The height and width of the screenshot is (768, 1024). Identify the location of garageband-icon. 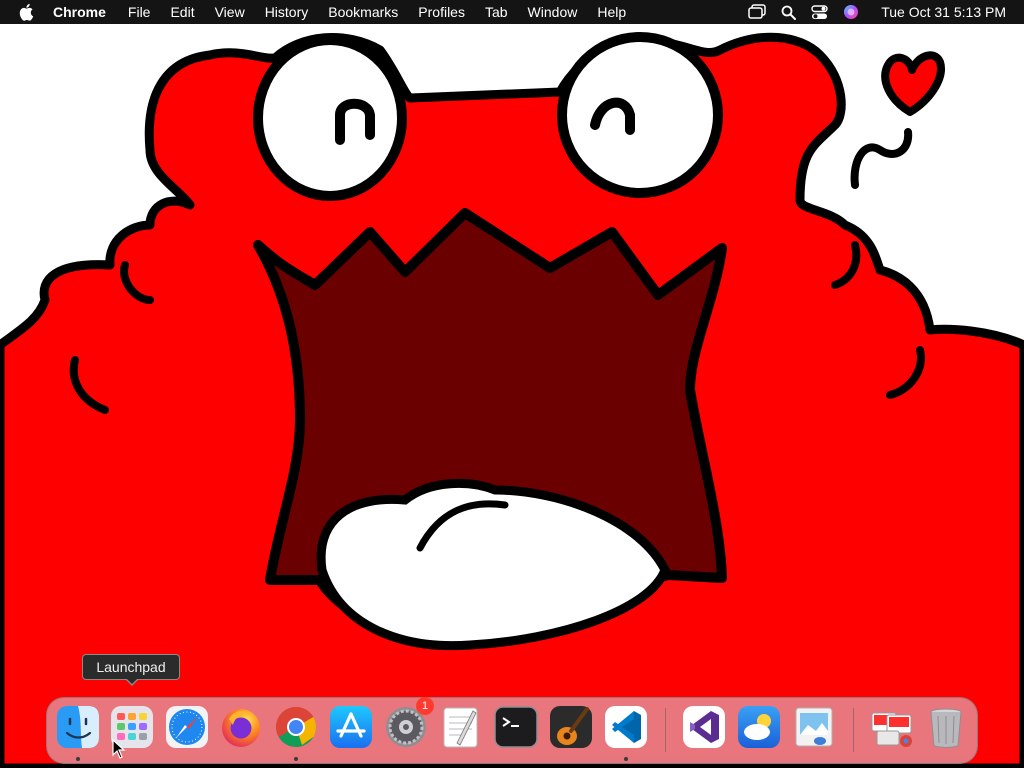
(571, 727).